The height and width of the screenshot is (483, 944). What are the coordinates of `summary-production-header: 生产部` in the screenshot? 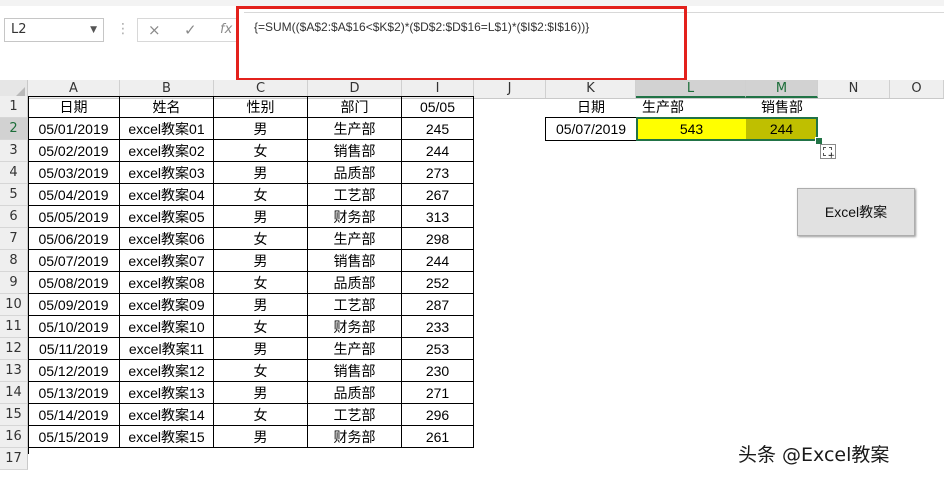 It's located at (663, 107).